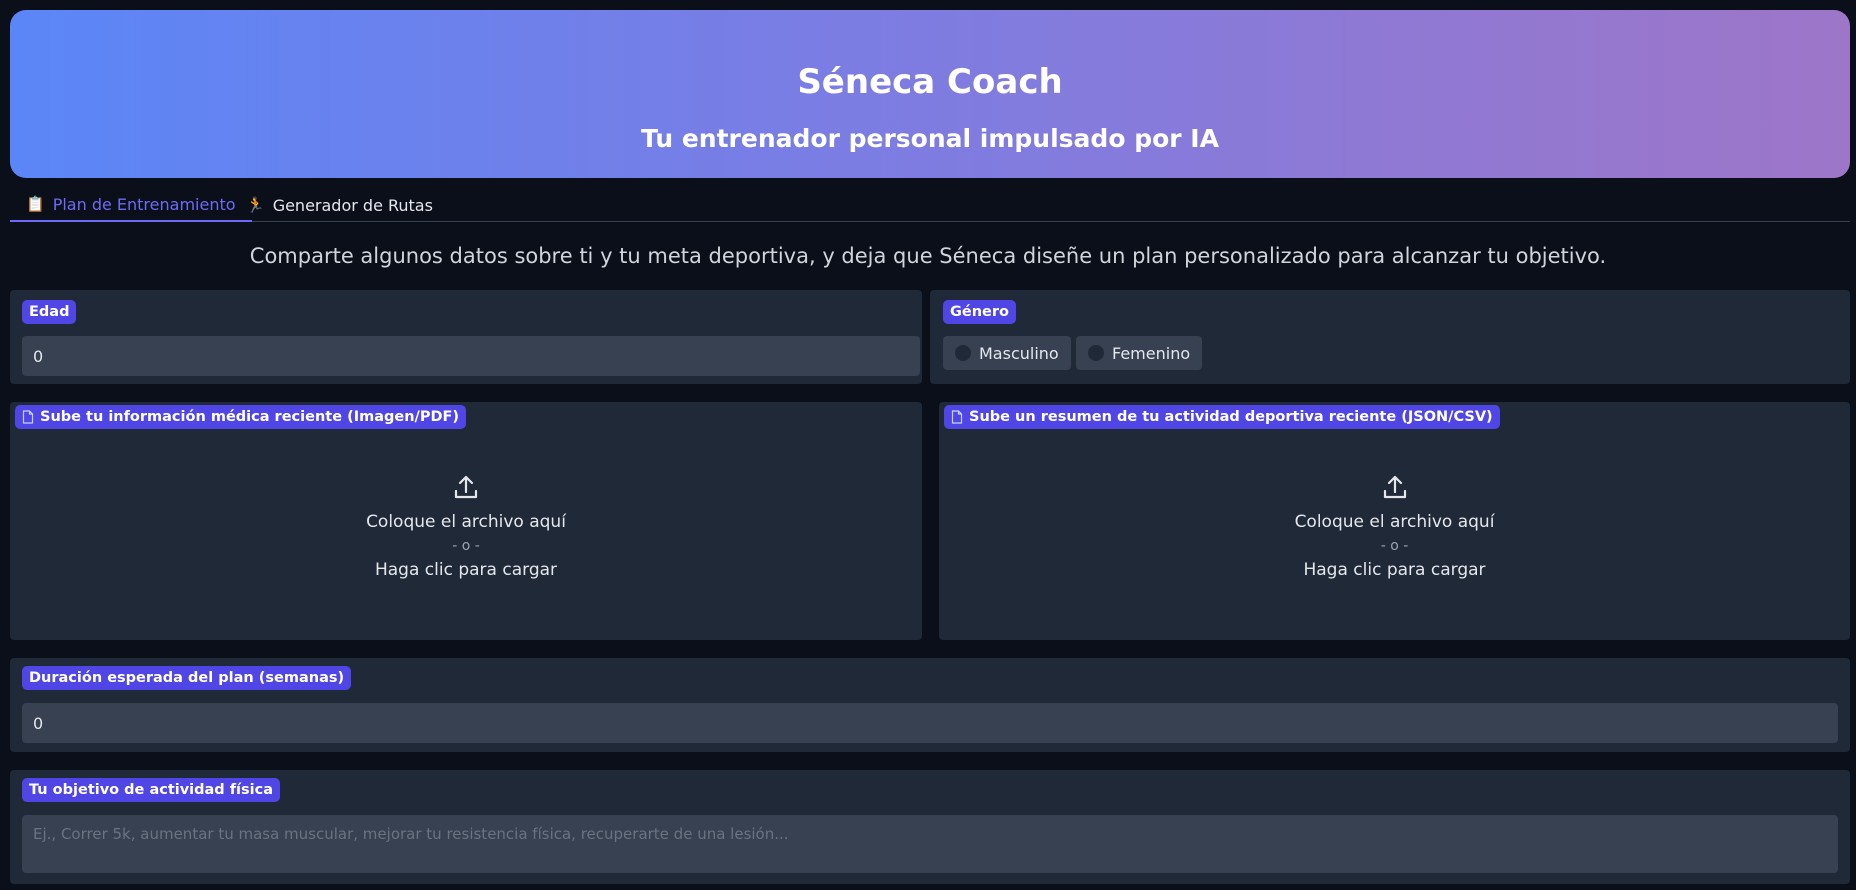 Image resolution: width=1856 pixels, height=890 pixels. I want to click on gender-option-masculino: Masculino, so click(1007, 353).